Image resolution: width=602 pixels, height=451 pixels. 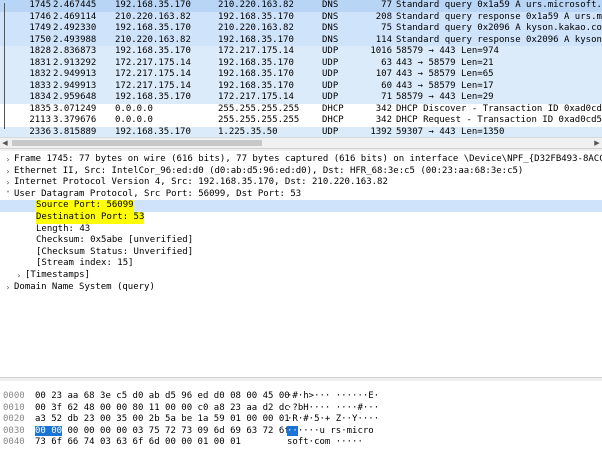 What do you see at coordinates (301, 241) in the screenshot?
I see `detail-row: Checksum: 0x5abe [unverified]` at bounding box center [301, 241].